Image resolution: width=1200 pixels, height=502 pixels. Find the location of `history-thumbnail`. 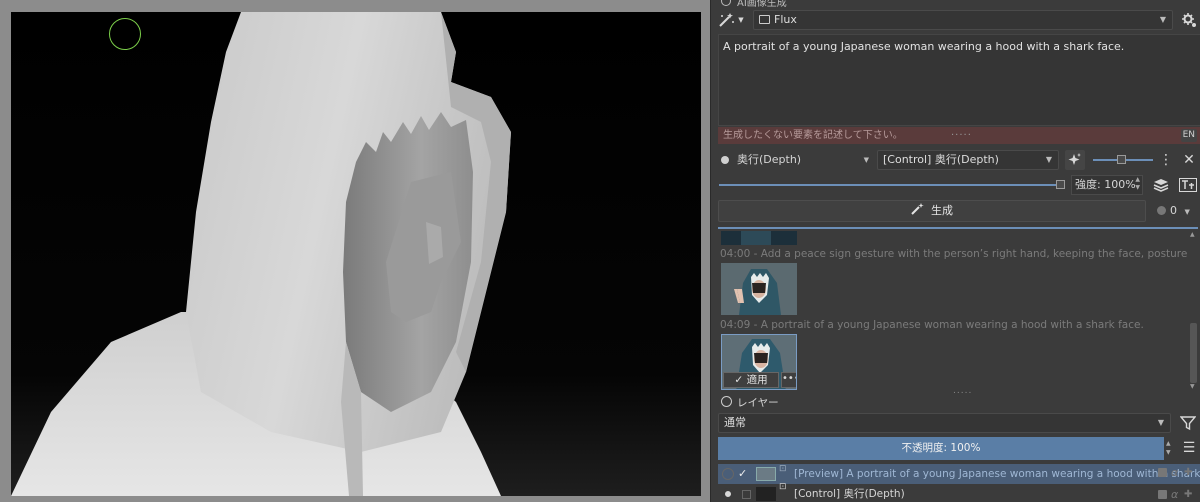

history-thumbnail is located at coordinates (759, 289).